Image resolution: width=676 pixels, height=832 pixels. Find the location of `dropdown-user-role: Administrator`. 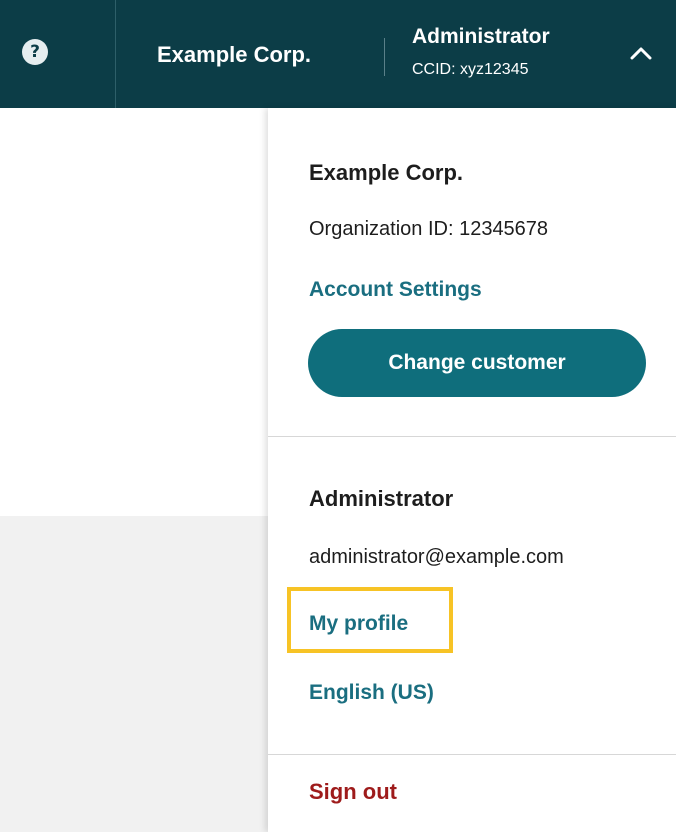

dropdown-user-role: Administrator is located at coordinates (381, 498).